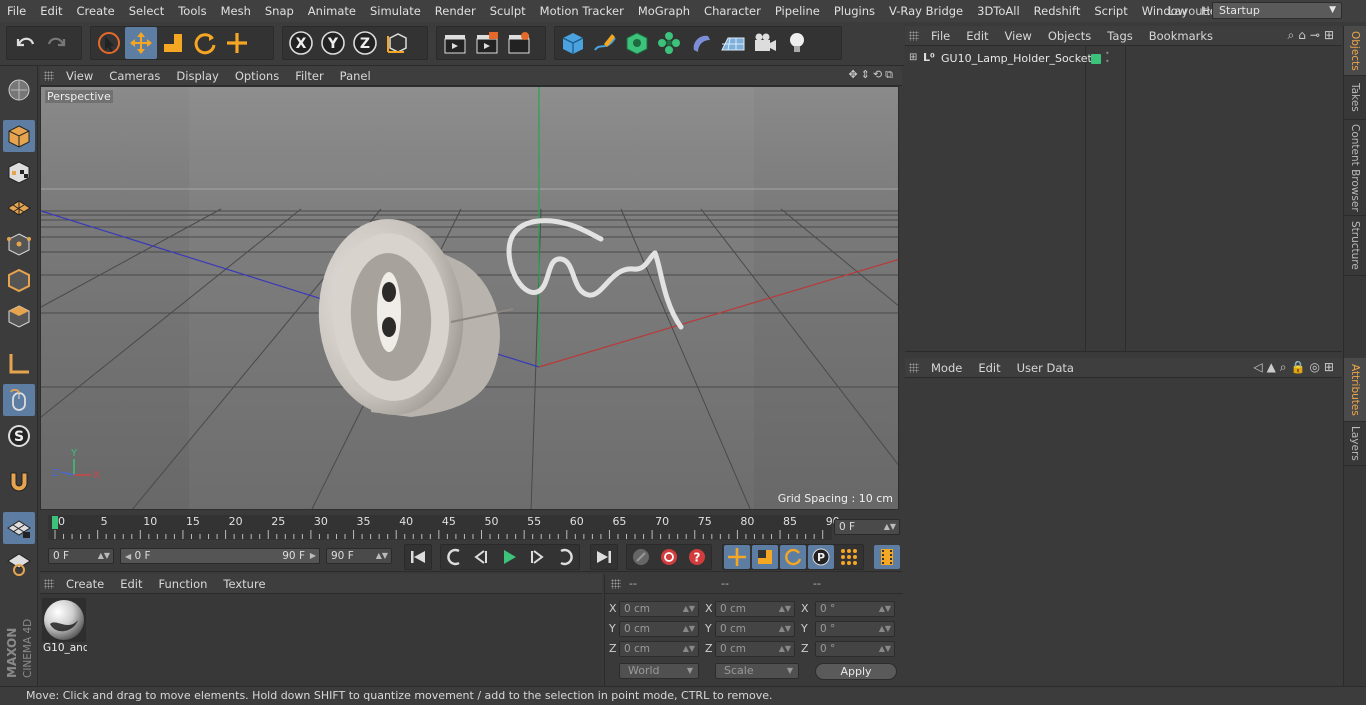  I want to click on expand-plus-icon: ⊞, so click(913, 57).